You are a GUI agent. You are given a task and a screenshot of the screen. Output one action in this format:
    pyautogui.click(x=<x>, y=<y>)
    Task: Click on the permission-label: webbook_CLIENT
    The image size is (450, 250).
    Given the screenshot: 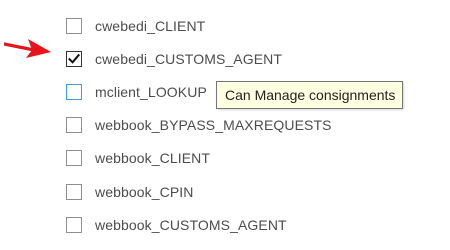 What is the action you would take?
    pyautogui.click(x=153, y=158)
    